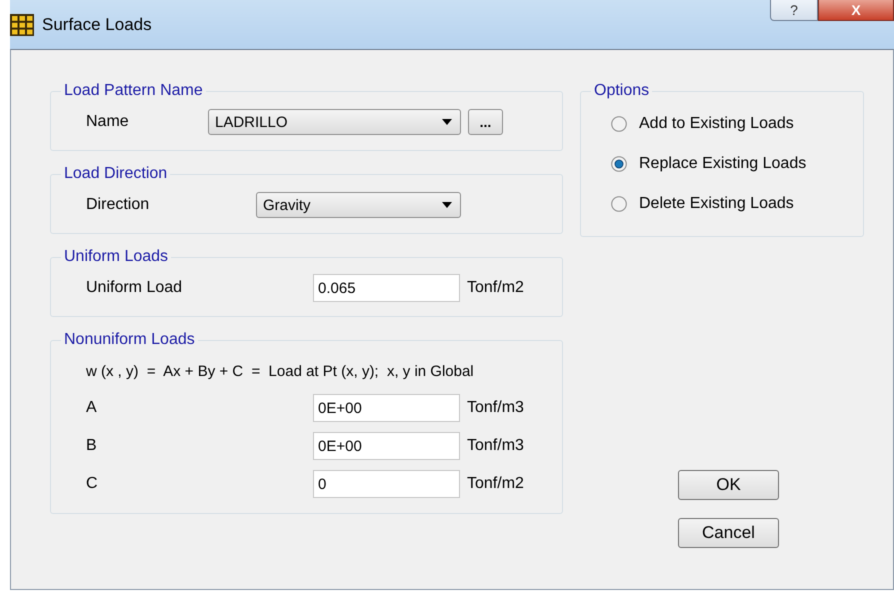 The image size is (894, 599). I want to click on dialog-button: Cancel, so click(728, 533).